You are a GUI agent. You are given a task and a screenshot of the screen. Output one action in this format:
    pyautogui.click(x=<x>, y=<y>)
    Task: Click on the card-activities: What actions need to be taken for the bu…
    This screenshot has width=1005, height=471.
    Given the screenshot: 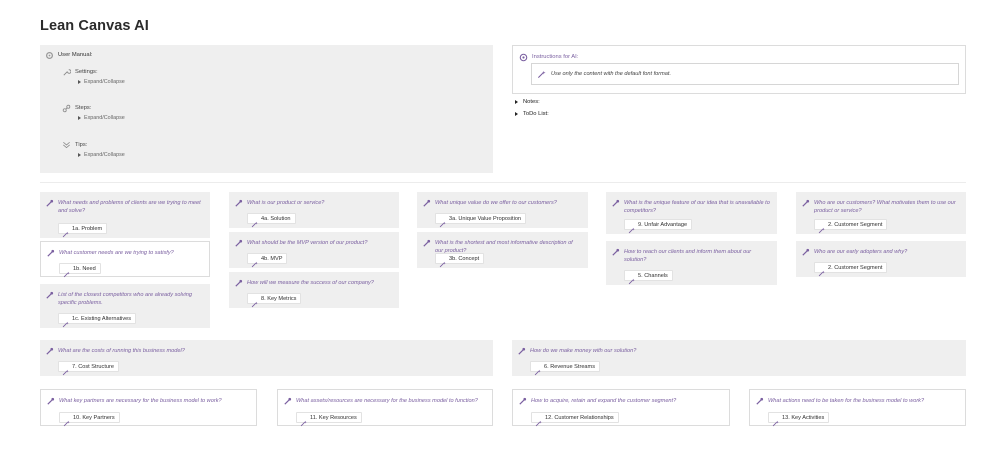 What is the action you would take?
    pyautogui.click(x=857, y=408)
    